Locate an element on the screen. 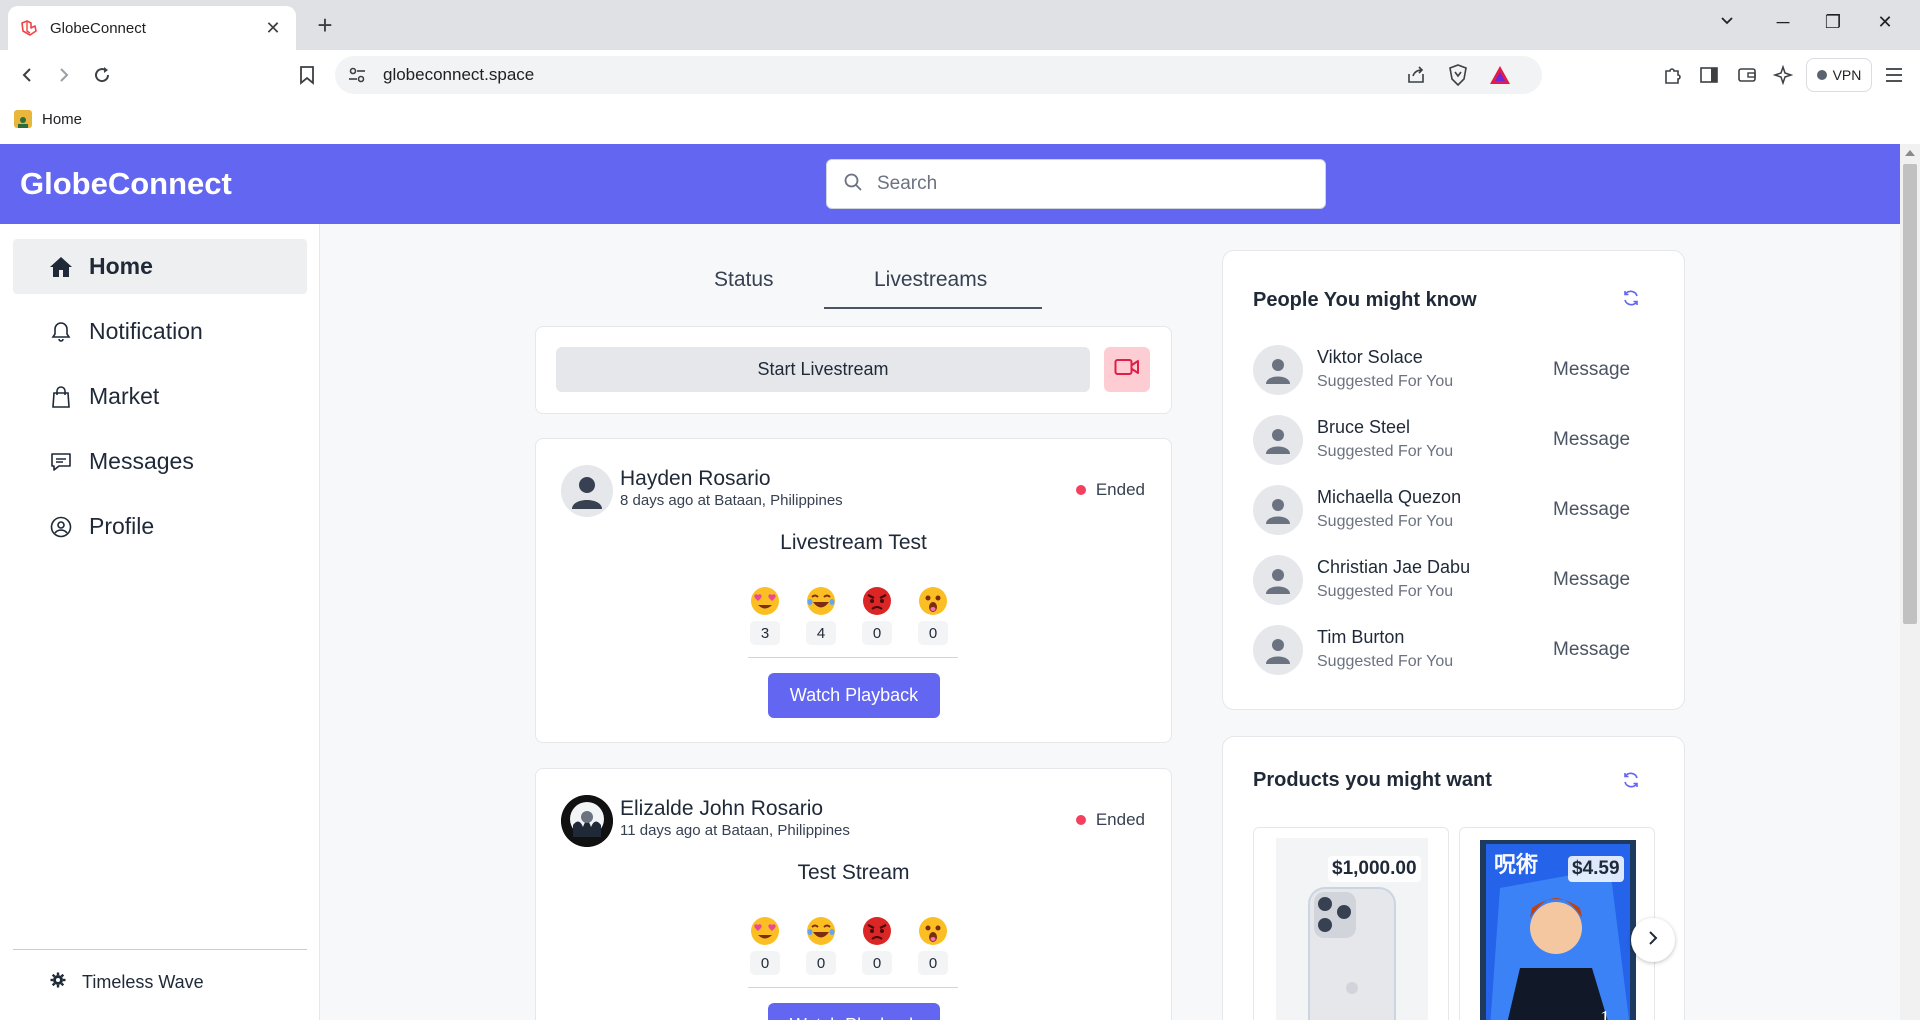 This screenshot has width=1920, height=1020. close-window-button: ✕ is located at coordinates (1885, 22).